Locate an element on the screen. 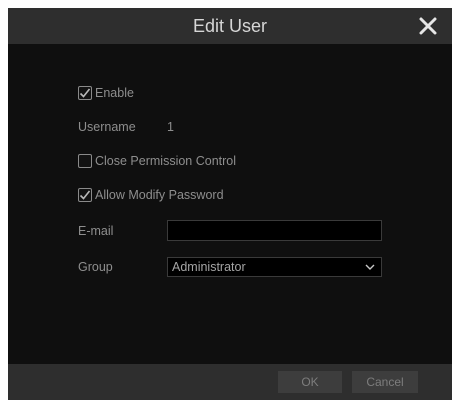 This screenshot has width=460, height=400. title-bar: Edit User is located at coordinates (230, 26).